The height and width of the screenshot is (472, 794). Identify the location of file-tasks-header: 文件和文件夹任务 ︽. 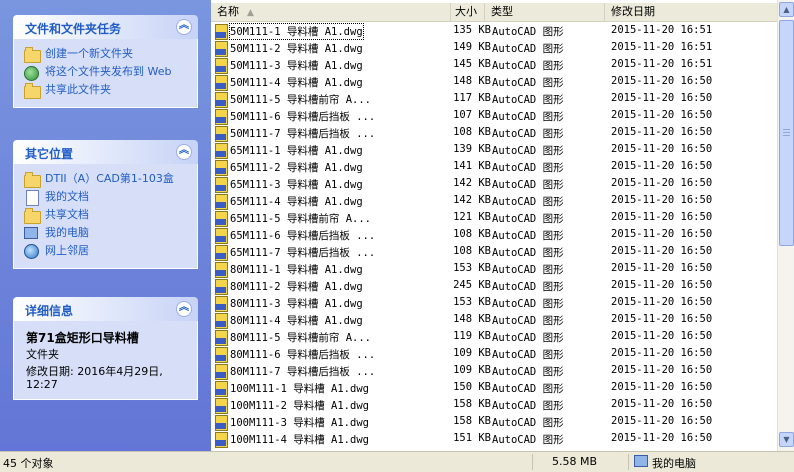
(105, 27).